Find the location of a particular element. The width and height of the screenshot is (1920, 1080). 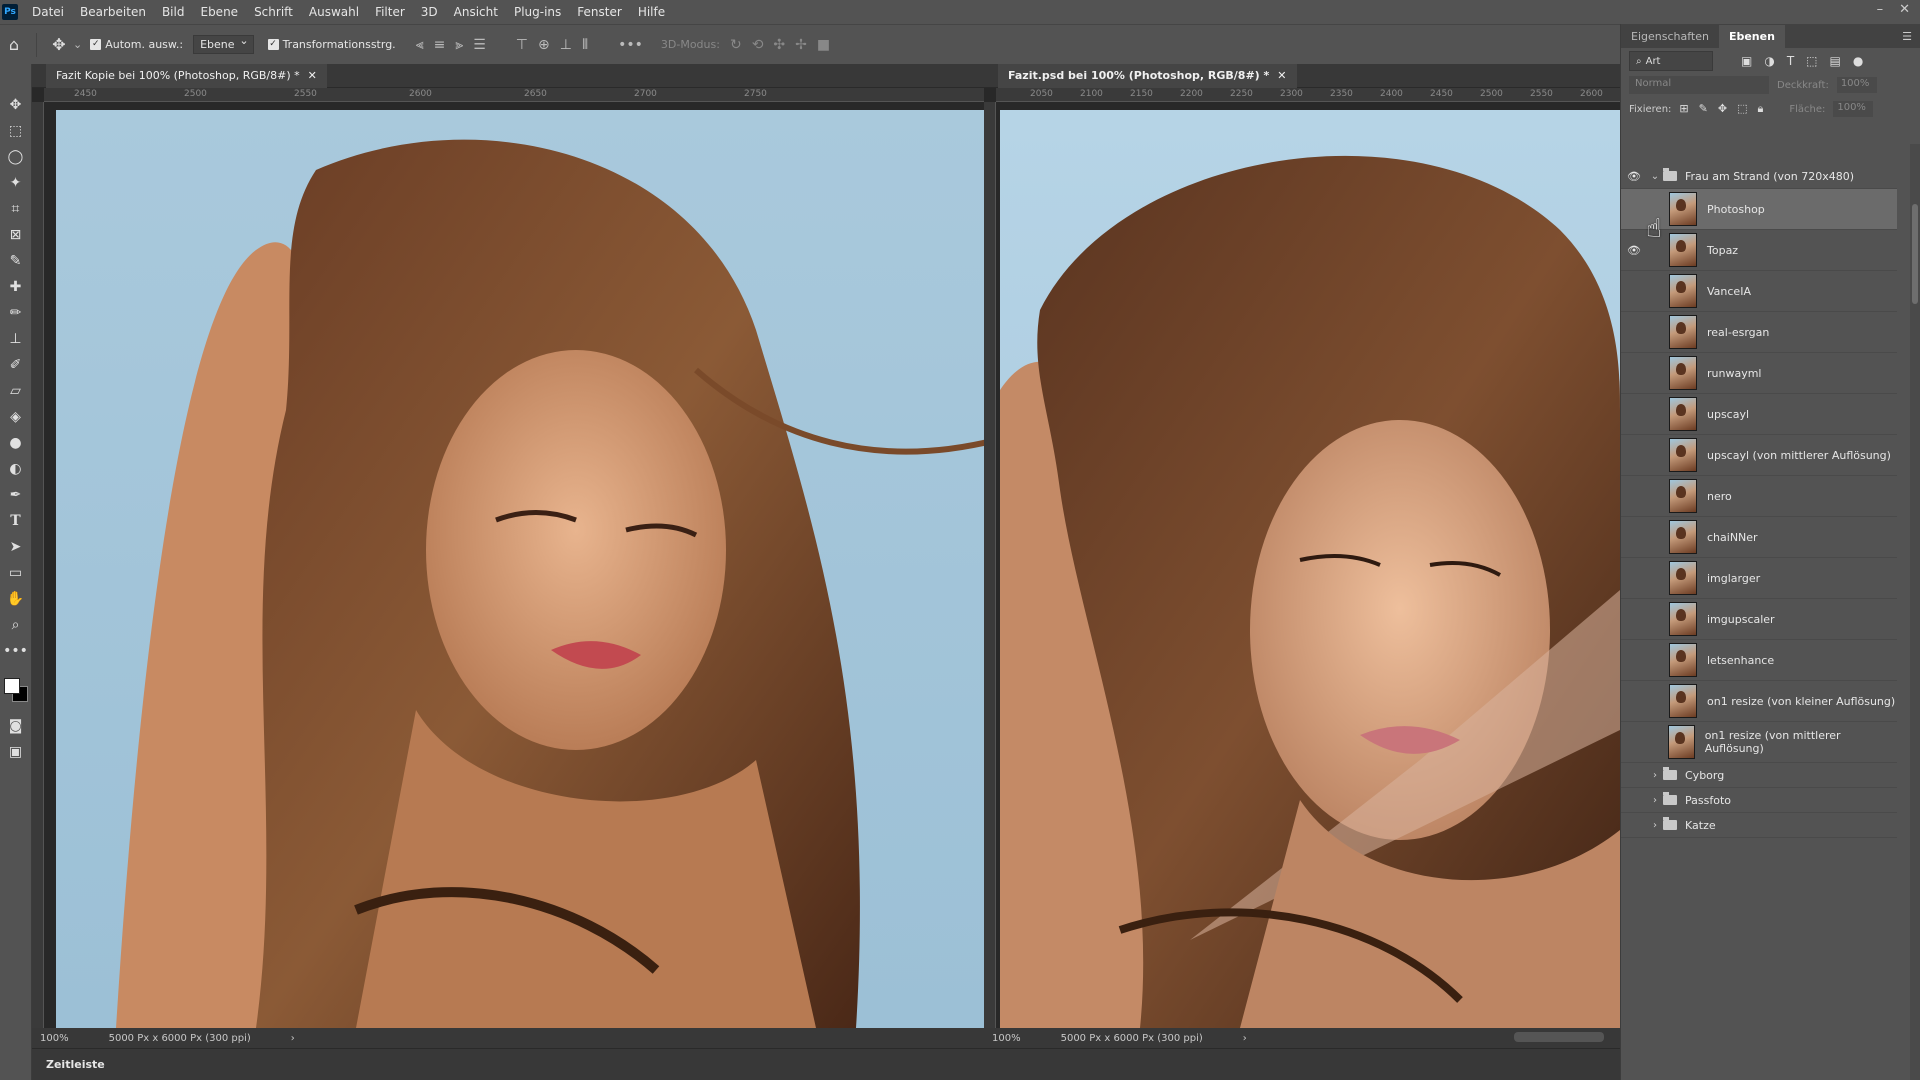

lock-pixels-icon: ✎ is located at coordinates (1703, 109).